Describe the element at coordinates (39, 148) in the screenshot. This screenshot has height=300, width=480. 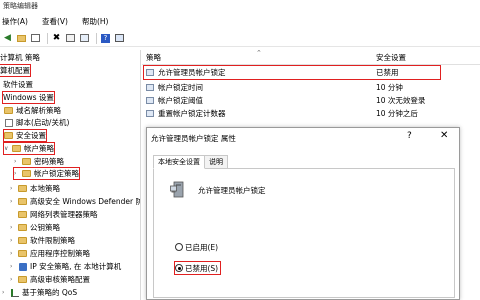
I see `tree-item-label: 帐户策略` at that location.